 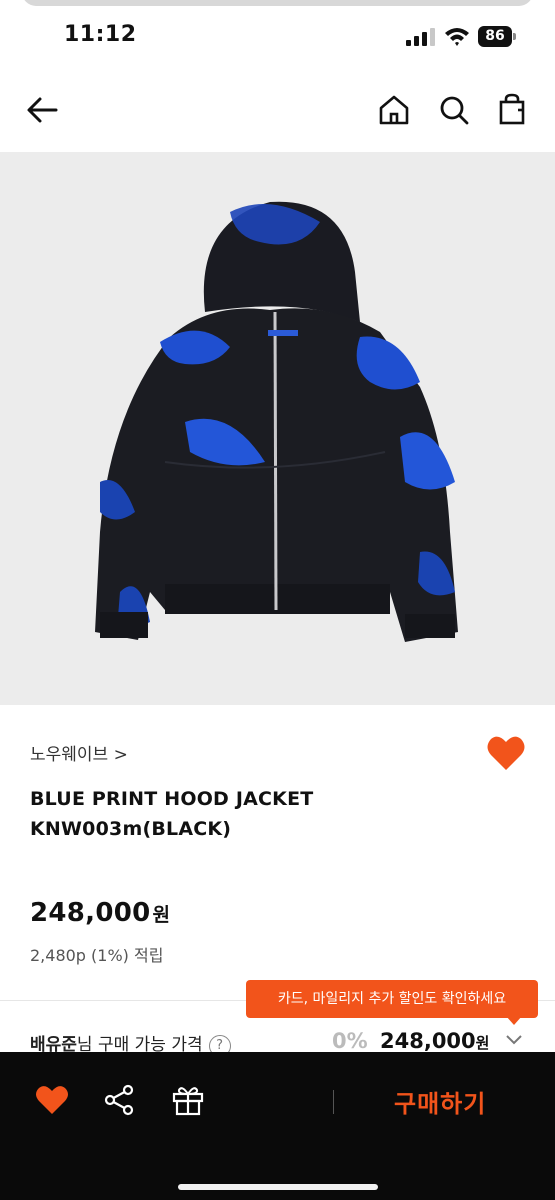 I want to click on wishlist-heart-icon, so click(x=52, y=1100).